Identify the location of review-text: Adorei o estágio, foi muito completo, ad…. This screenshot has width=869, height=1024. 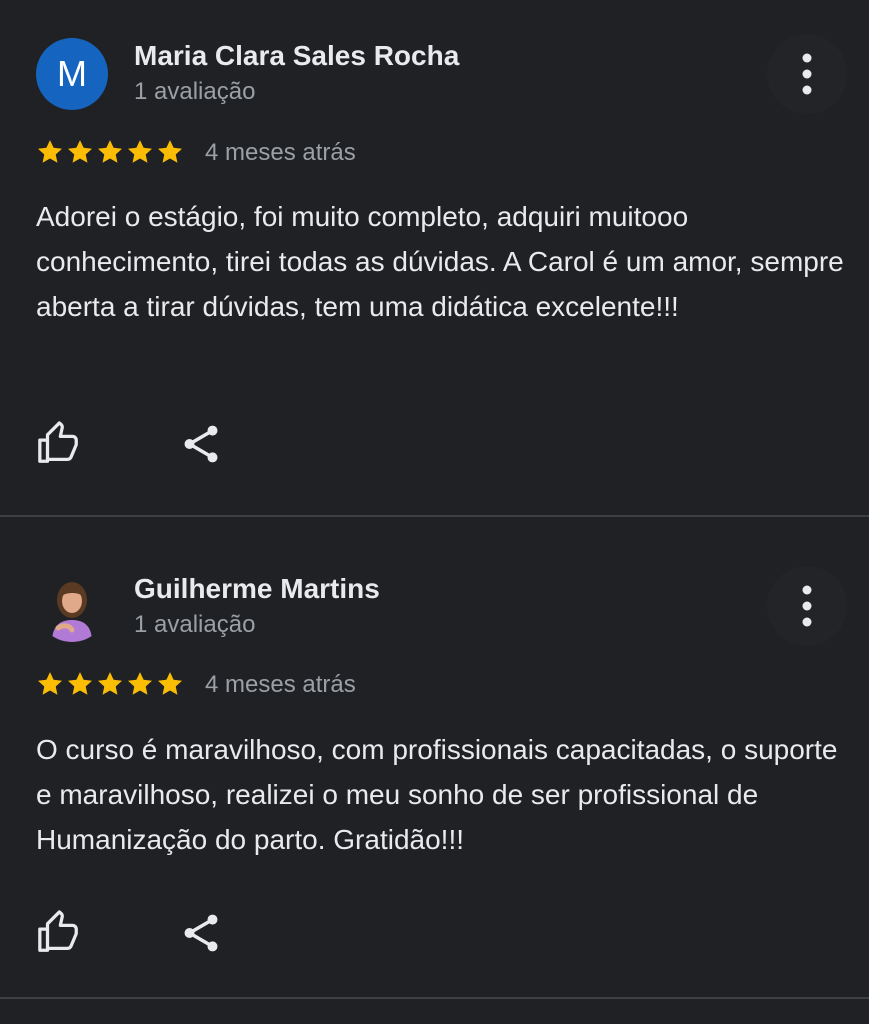
(440, 261).